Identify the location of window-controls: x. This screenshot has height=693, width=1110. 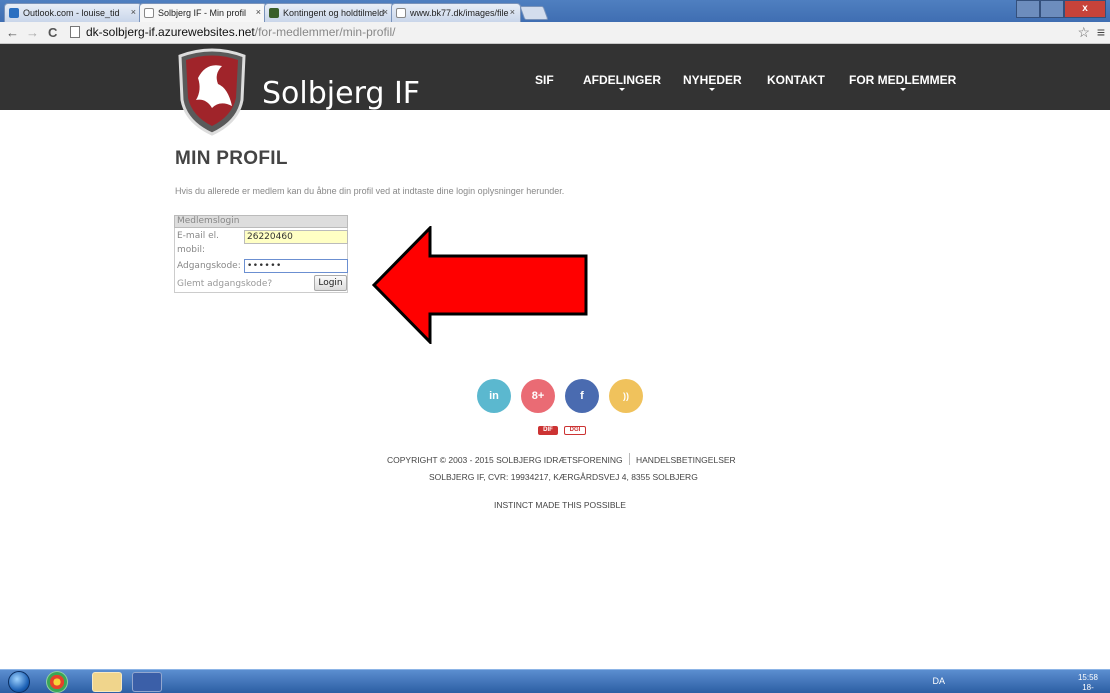
(1061, 9).